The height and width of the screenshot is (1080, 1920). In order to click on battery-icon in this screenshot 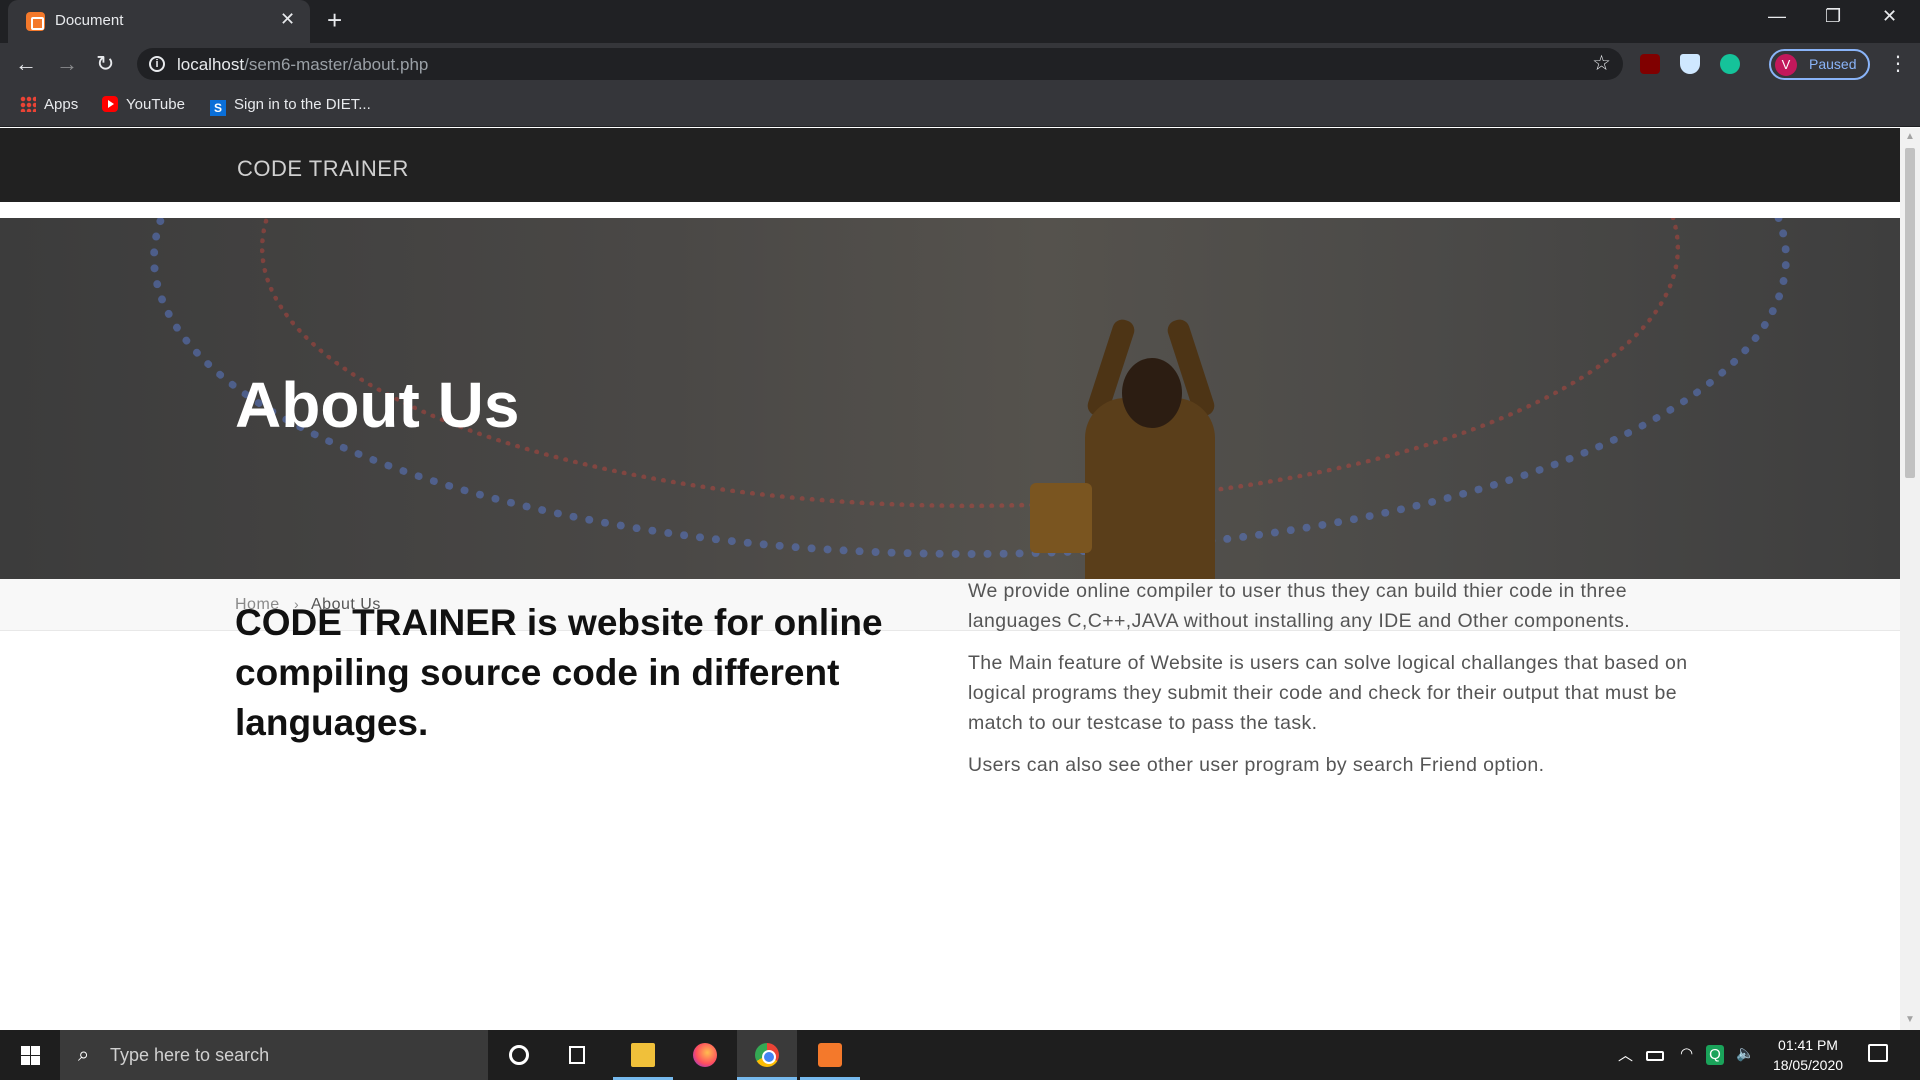, I will do `click(1655, 1056)`.